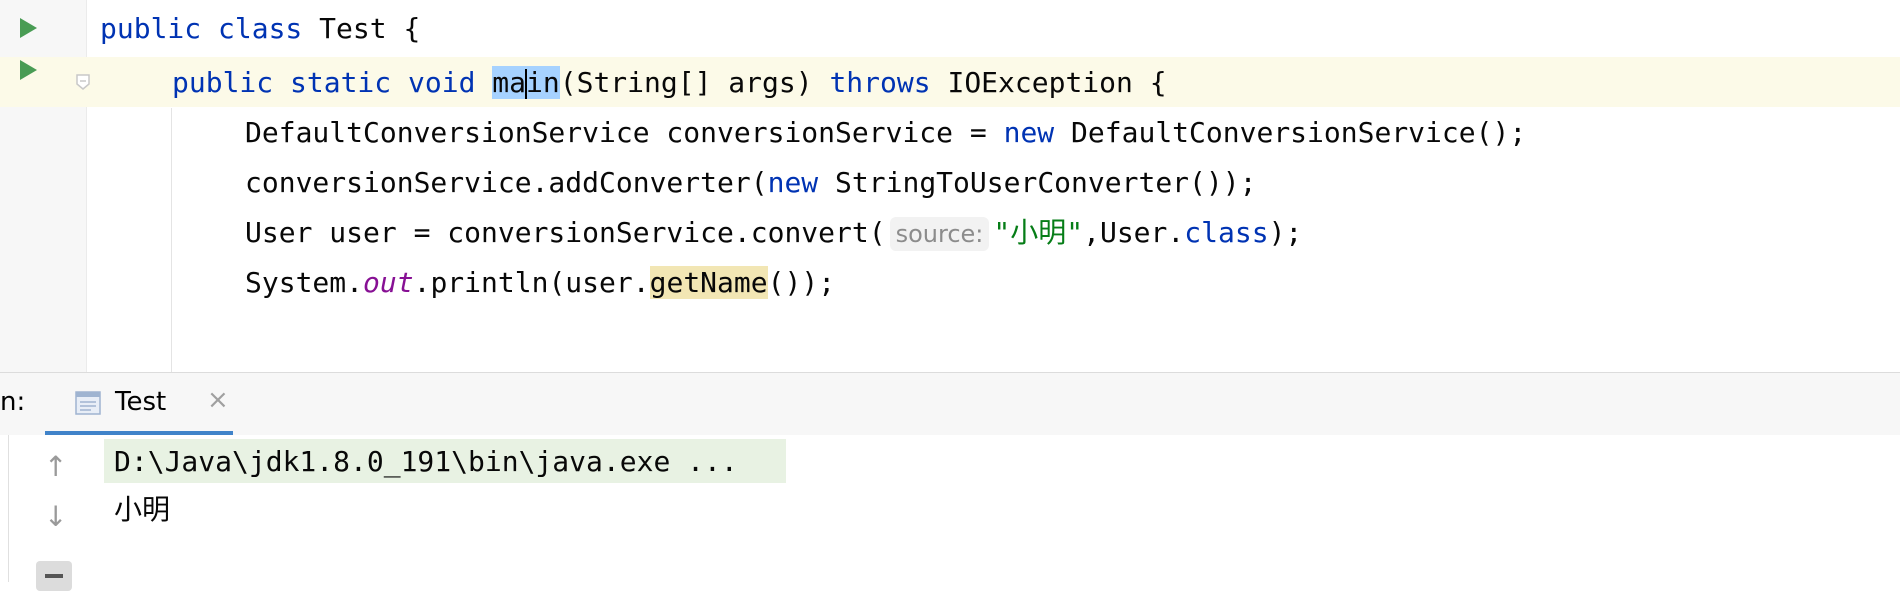  What do you see at coordinates (260, 29) in the screenshot?
I see `code-line-1: public class Test {` at bounding box center [260, 29].